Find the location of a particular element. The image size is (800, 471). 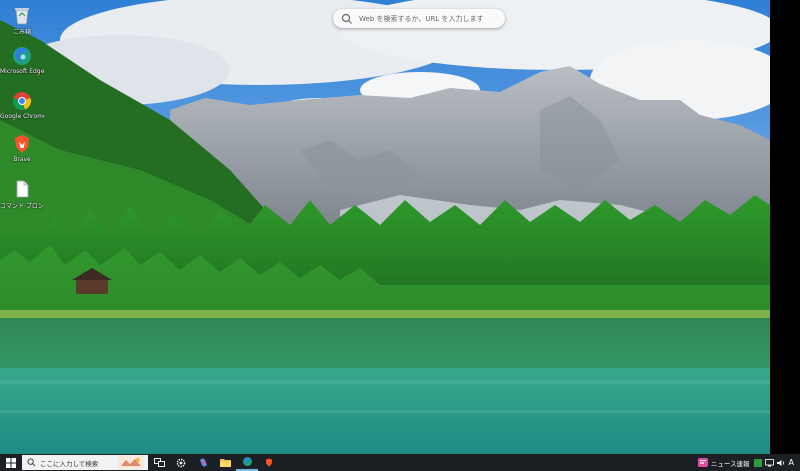

network-icon is located at coordinates (769, 462).